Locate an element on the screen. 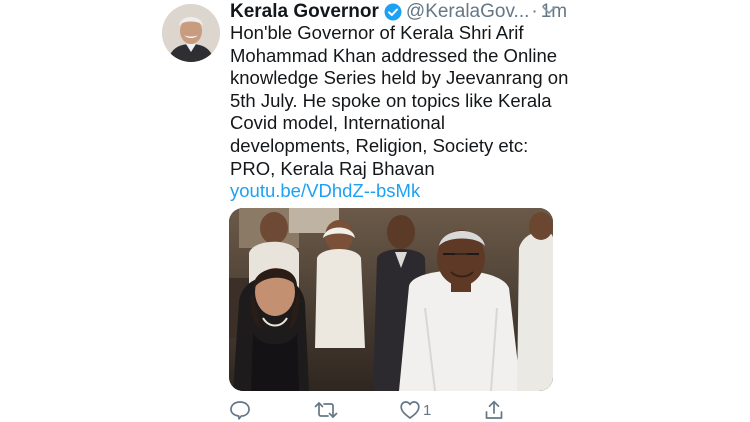 This screenshot has width=750, height=422. like-button: 1 is located at coordinates (415, 410).